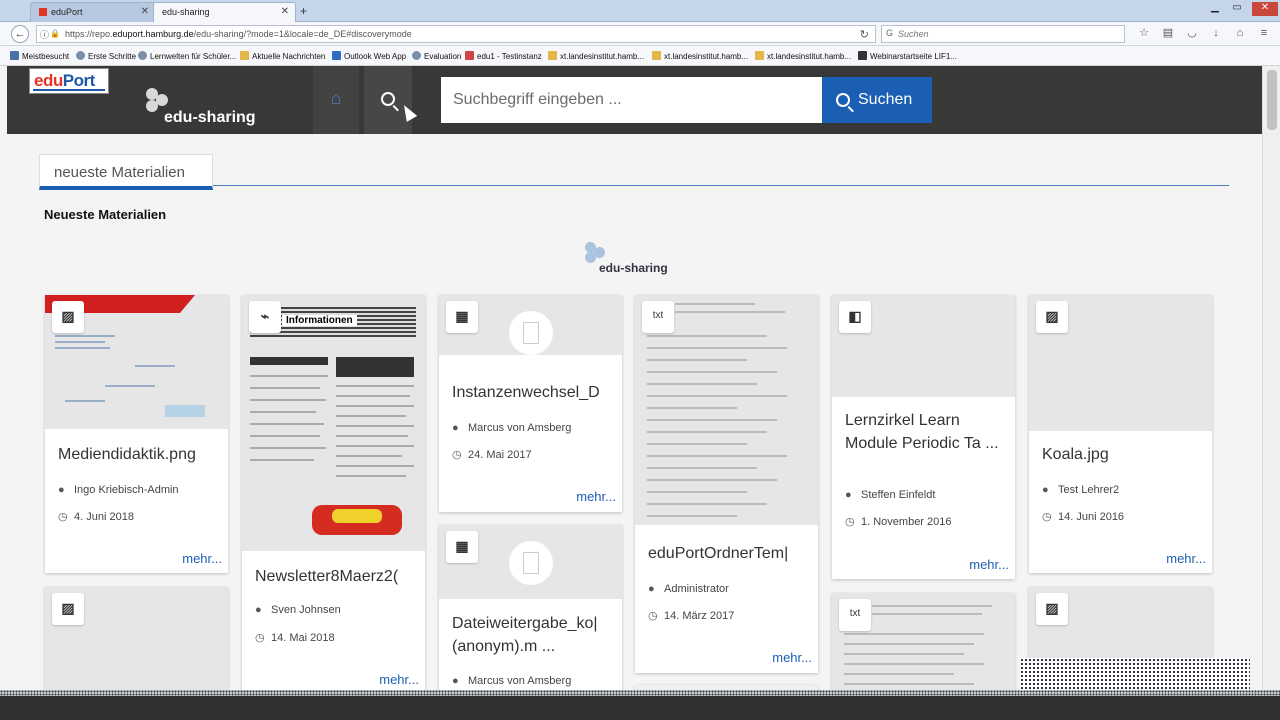  What do you see at coordinates (1265, 9) in the screenshot?
I see `close-window-icon: ✕` at bounding box center [1265, 9].